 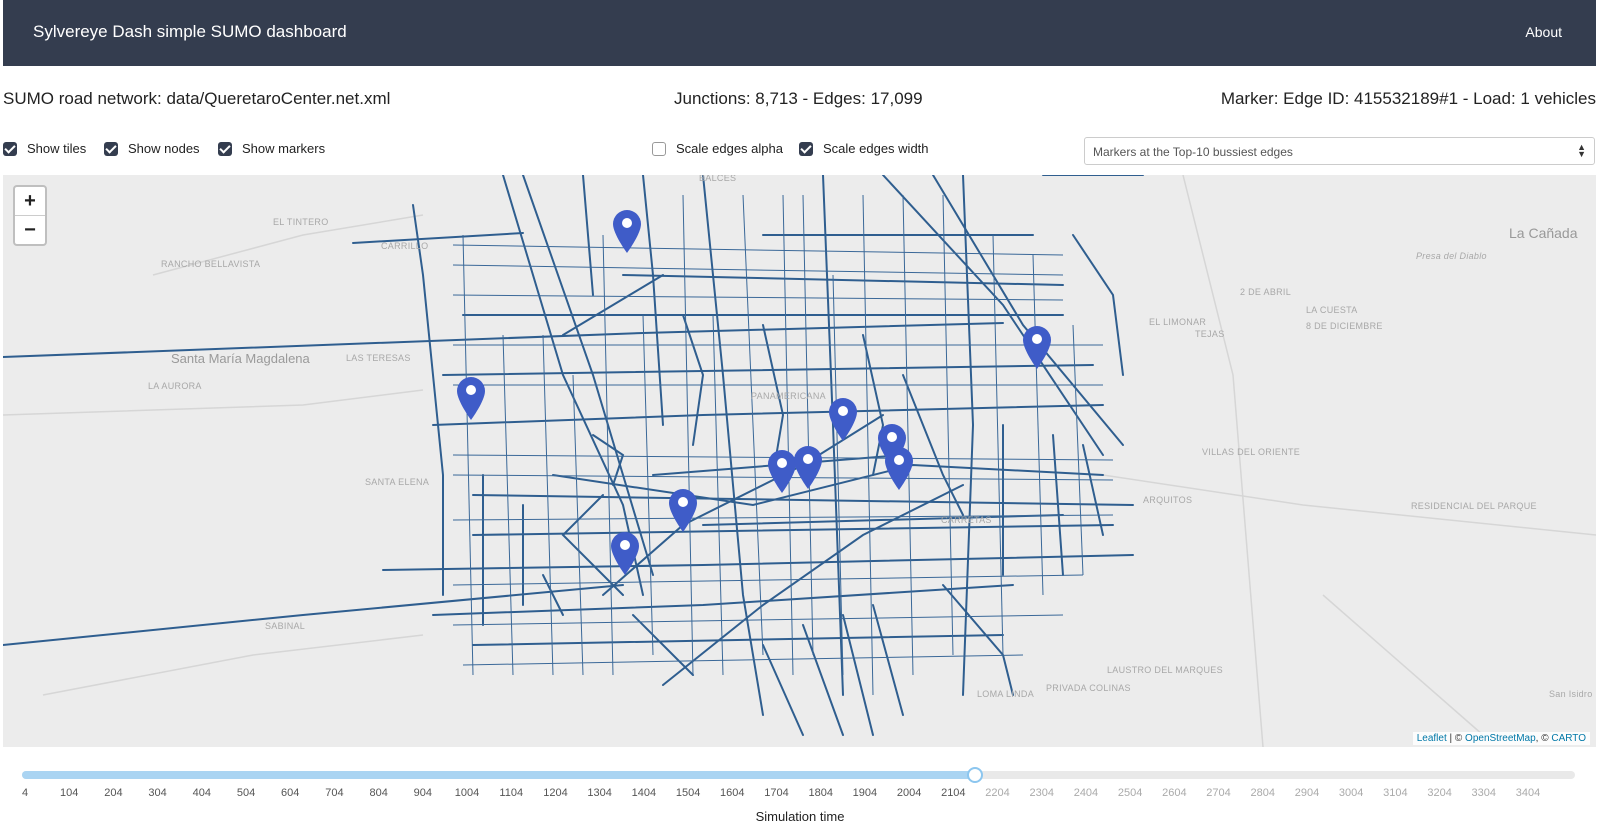 I want to click on map-label: San Isidro Mirano, so click(x=1572, y=694).